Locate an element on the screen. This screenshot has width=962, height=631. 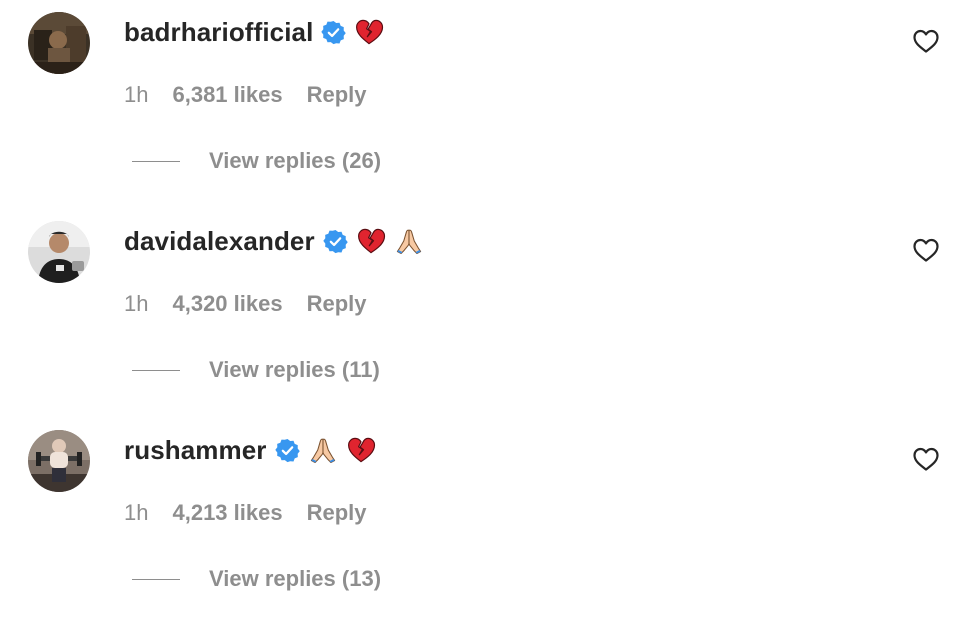
username: davidalexander is located at coordinates (219, 241).